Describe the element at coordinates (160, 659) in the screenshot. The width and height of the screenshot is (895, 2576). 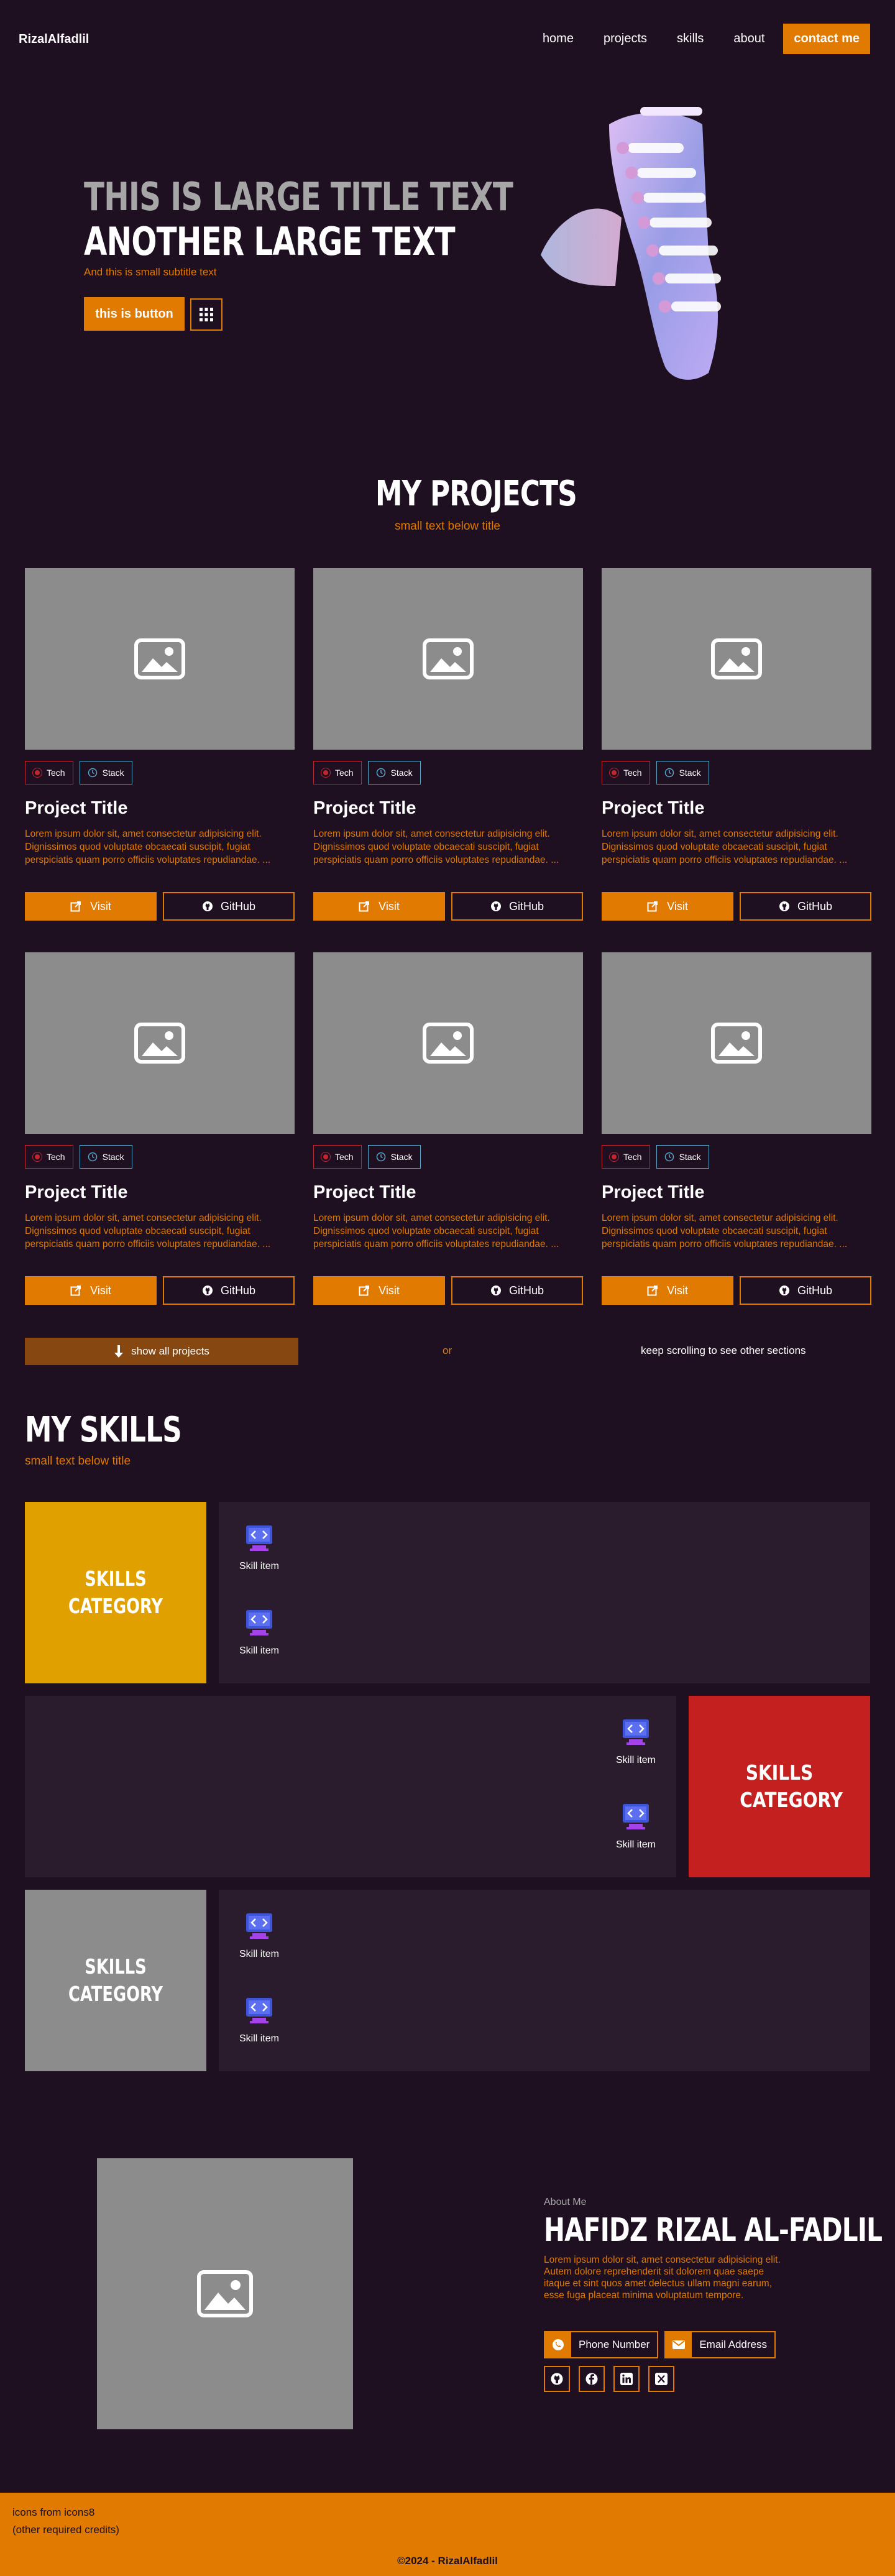
I see `project-image-placeholder` at that location.